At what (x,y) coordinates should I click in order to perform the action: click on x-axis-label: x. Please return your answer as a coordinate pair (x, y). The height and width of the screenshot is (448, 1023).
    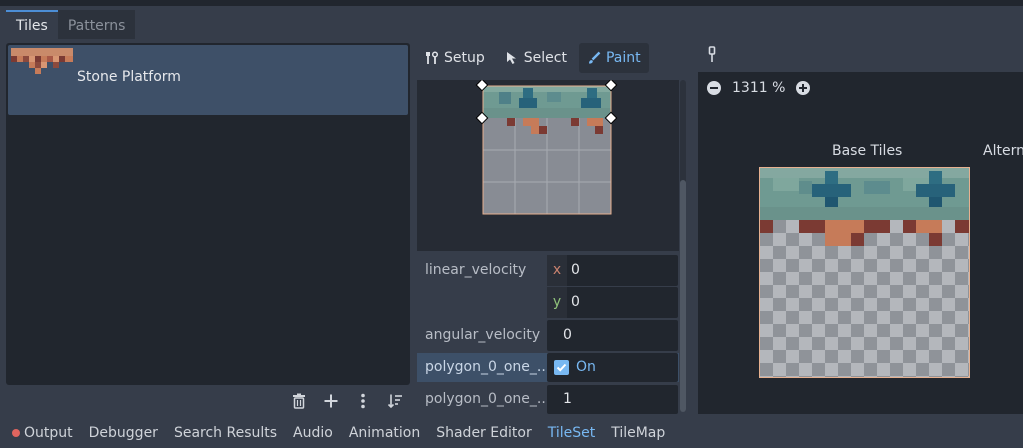
    Looking at the image, I should click on (557, 270).